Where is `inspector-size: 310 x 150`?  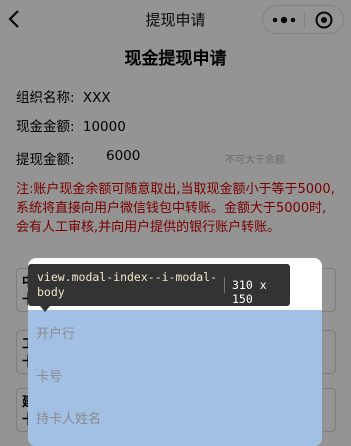
inspector-size: 310 x 150 is located at coordinates (249, 292).